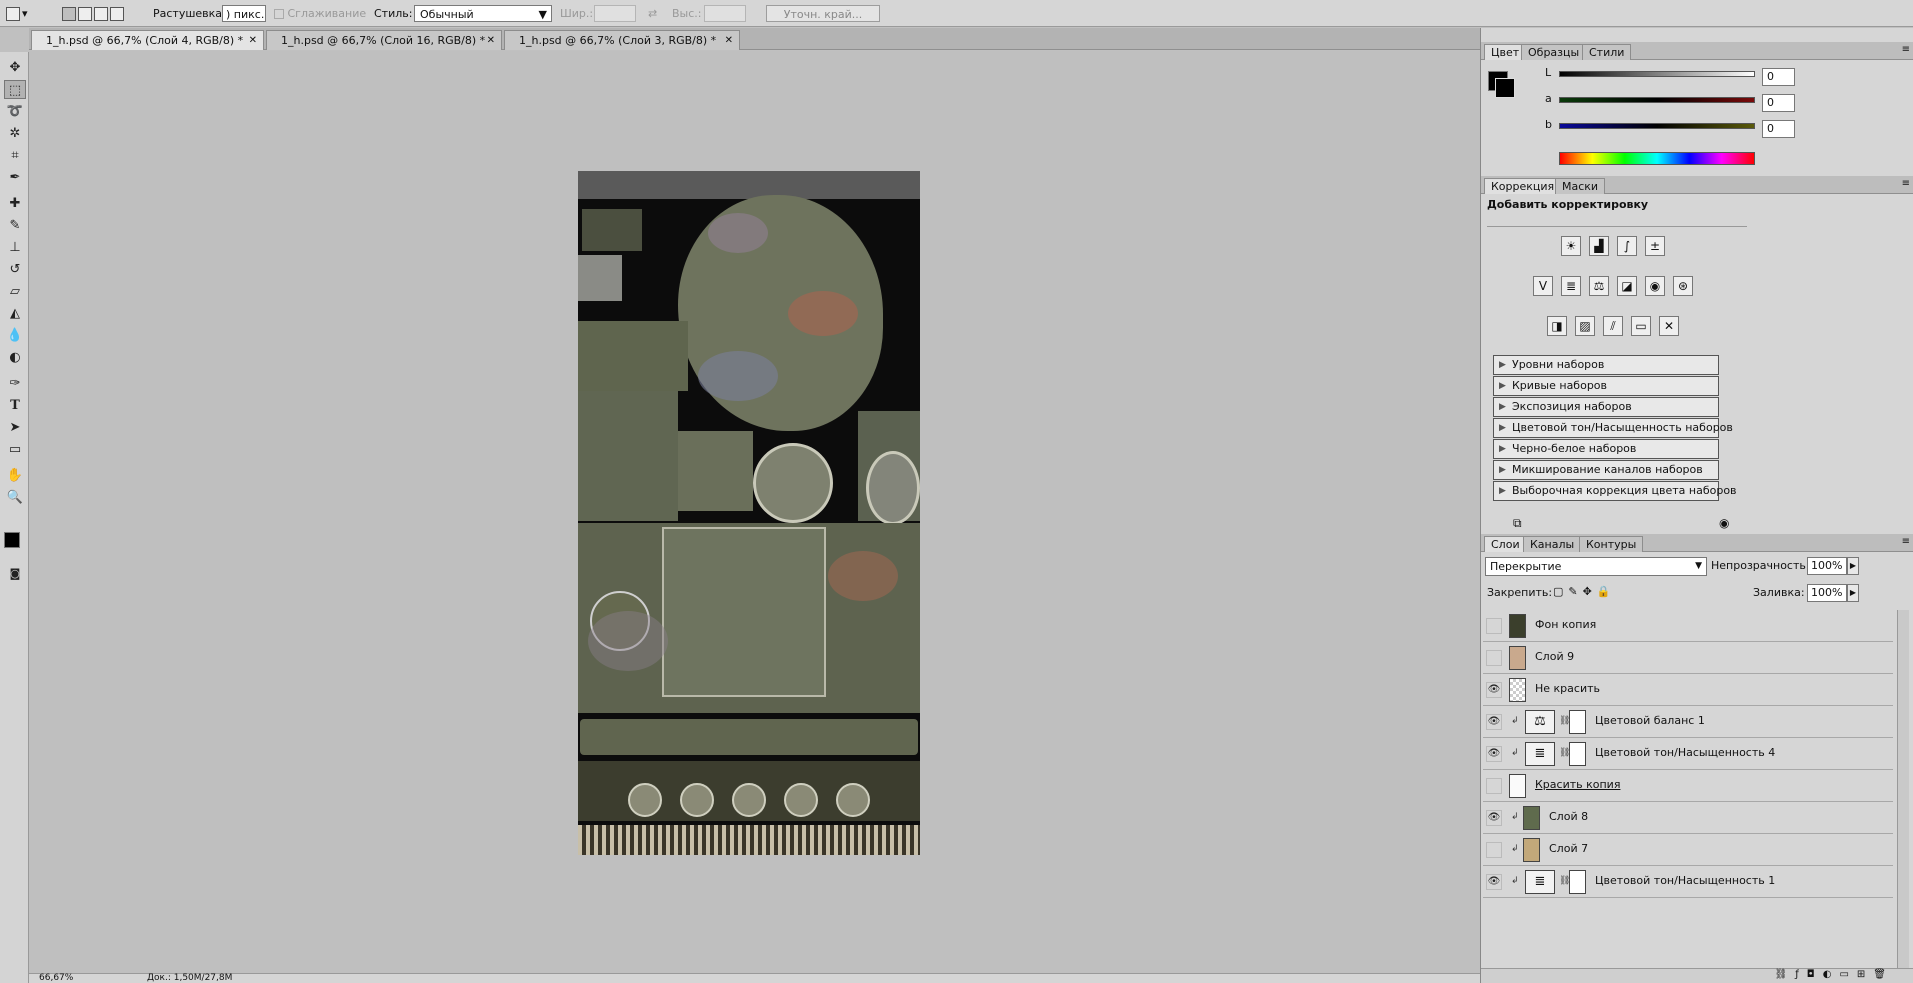 This screenshot has width=1913, height=983. Describe the element at coordinates (1606, 591) in the screenshot. I see `lock-all-icon: 🔒` at that location.